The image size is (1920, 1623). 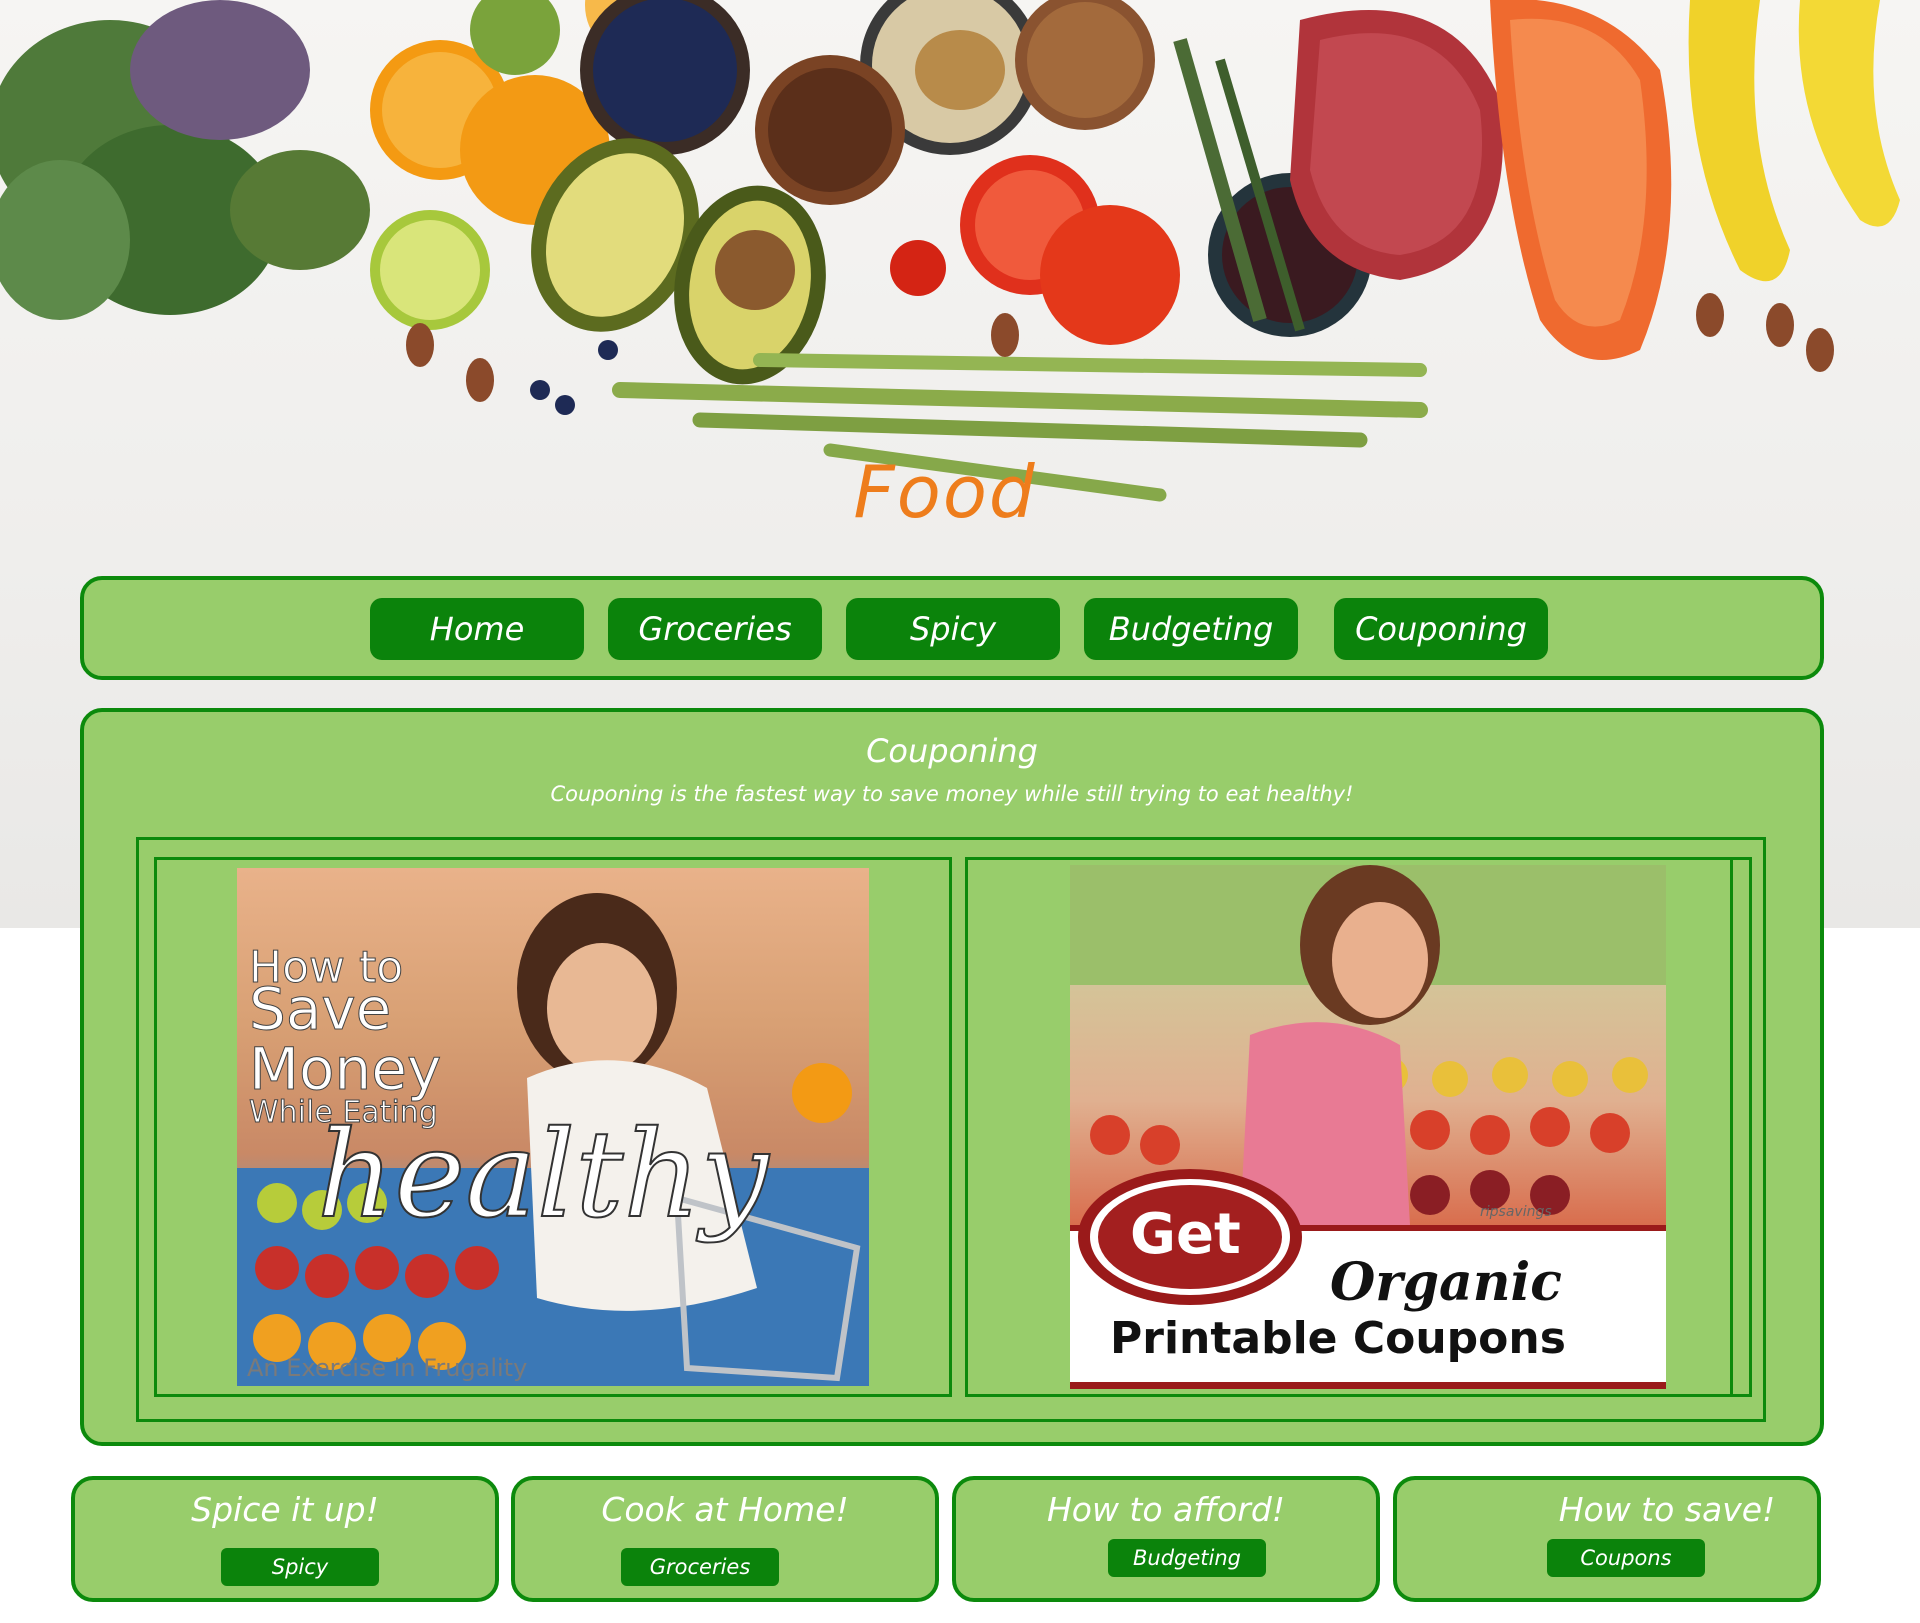 What do you see at coordinates (1626, 1558) in the screenshot?
I see `footer-coupons-button: Coupons` at bounding box center [1626, 1558].